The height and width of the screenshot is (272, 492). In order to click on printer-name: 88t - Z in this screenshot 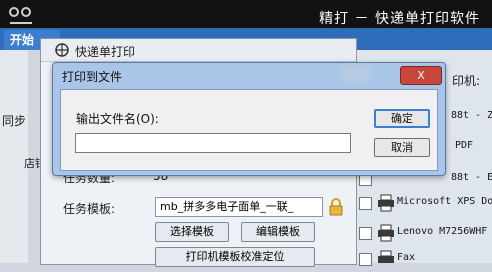, I will do `click(471, 115)`.